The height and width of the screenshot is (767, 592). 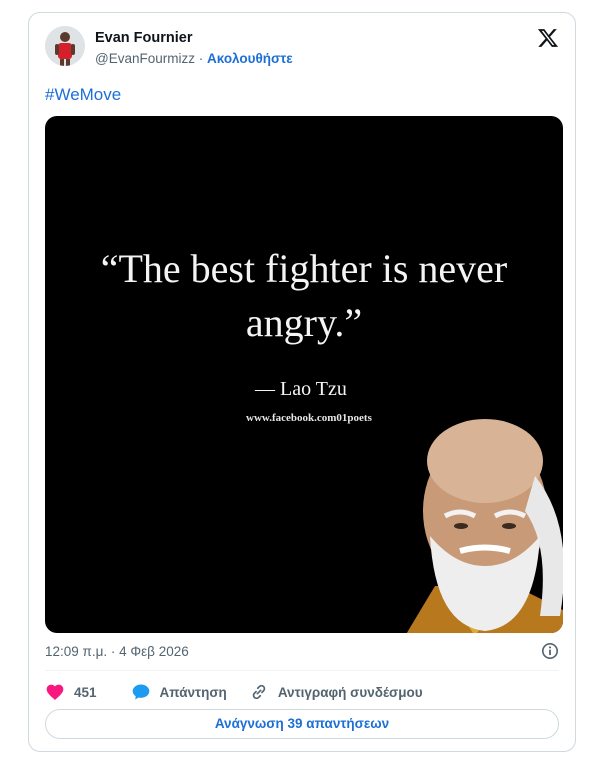 I want to click on copy-link-label: Αντιγραφή συνδέσμου, so click(x=350, y=692).